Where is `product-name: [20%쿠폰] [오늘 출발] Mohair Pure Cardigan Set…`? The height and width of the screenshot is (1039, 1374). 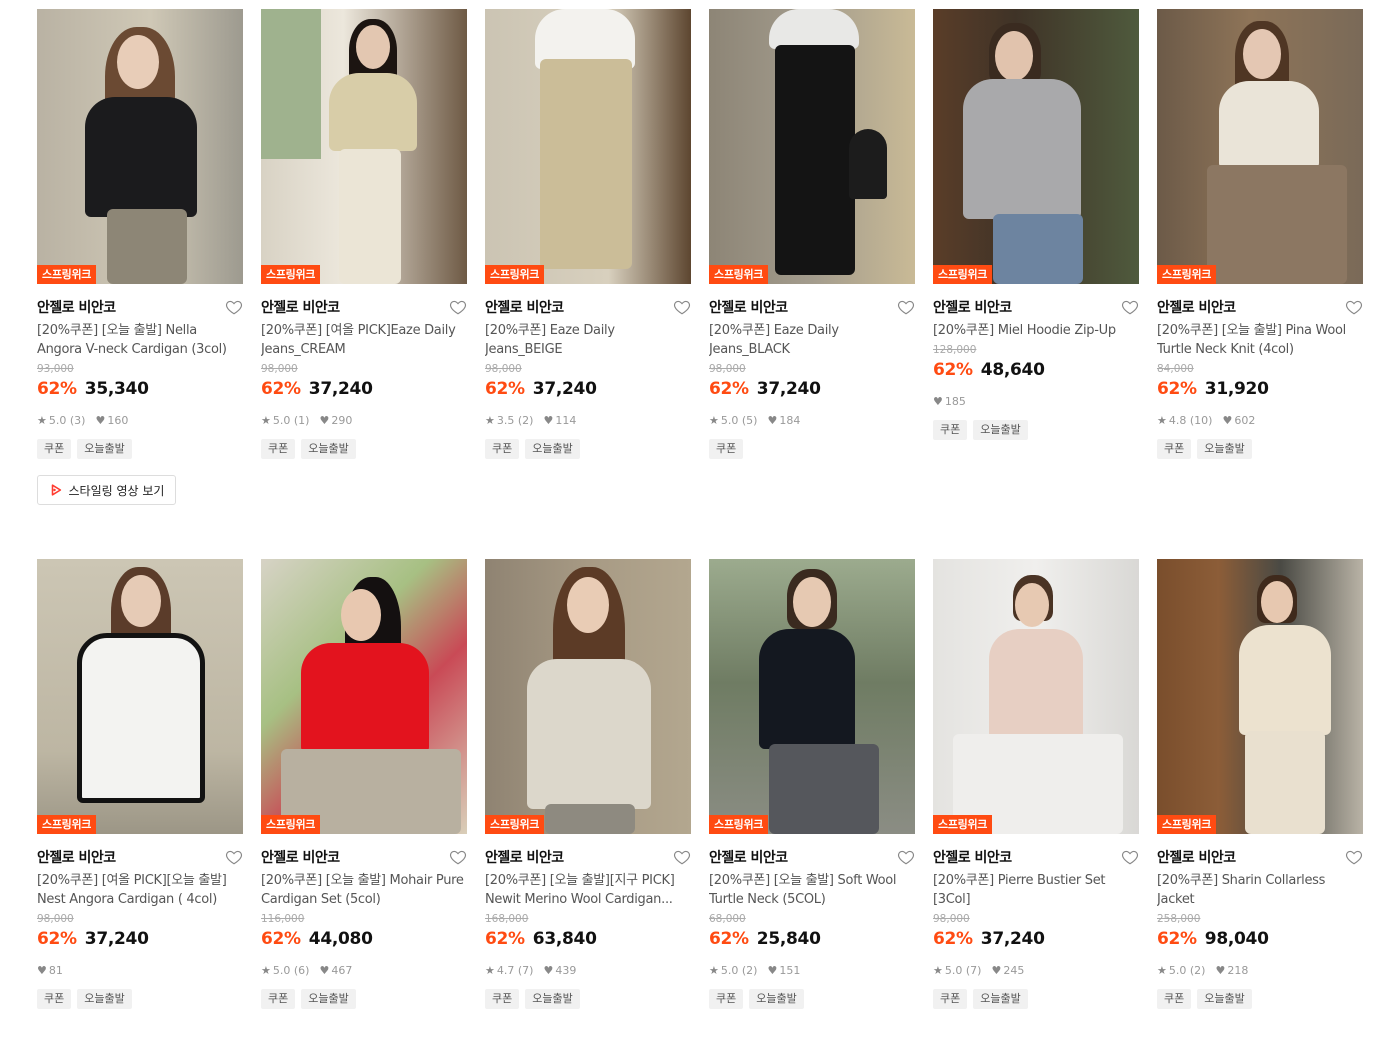 product-name: [20%쿠폰] [오늘 출발] Mohair Pure Cardigan Set… is located at coordinates (364, 890).